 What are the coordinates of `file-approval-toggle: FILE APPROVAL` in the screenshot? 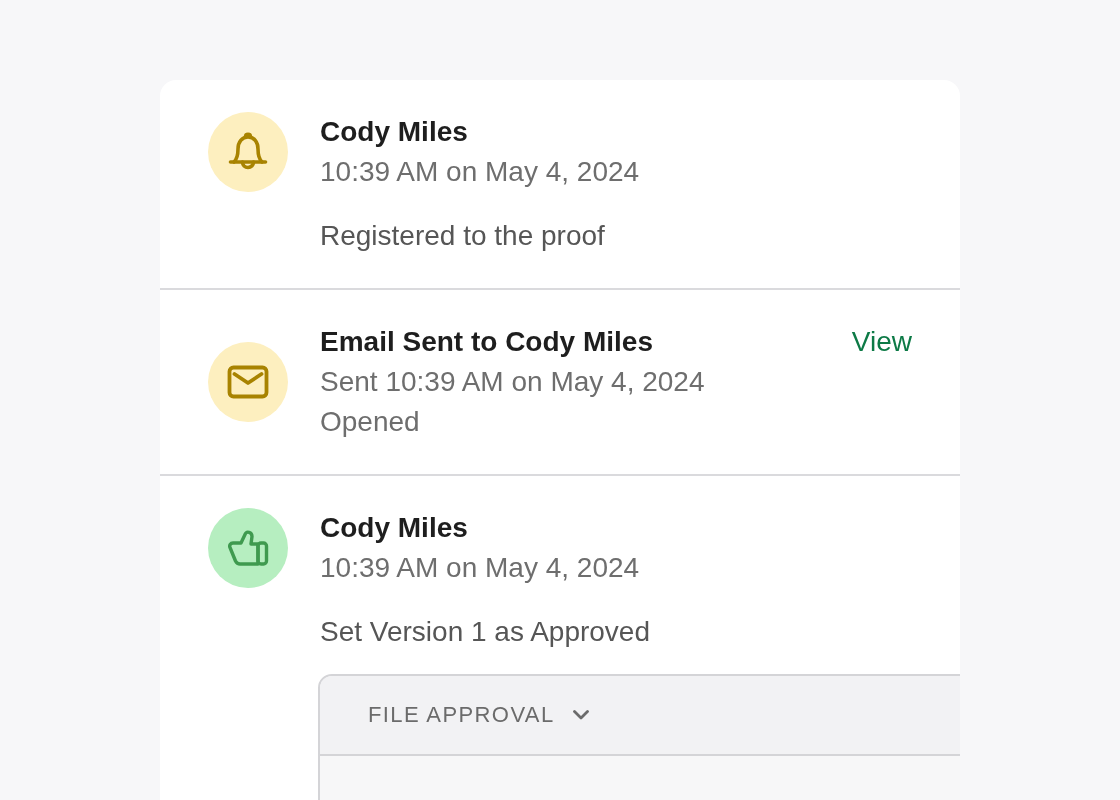 It's located at (640, 716).